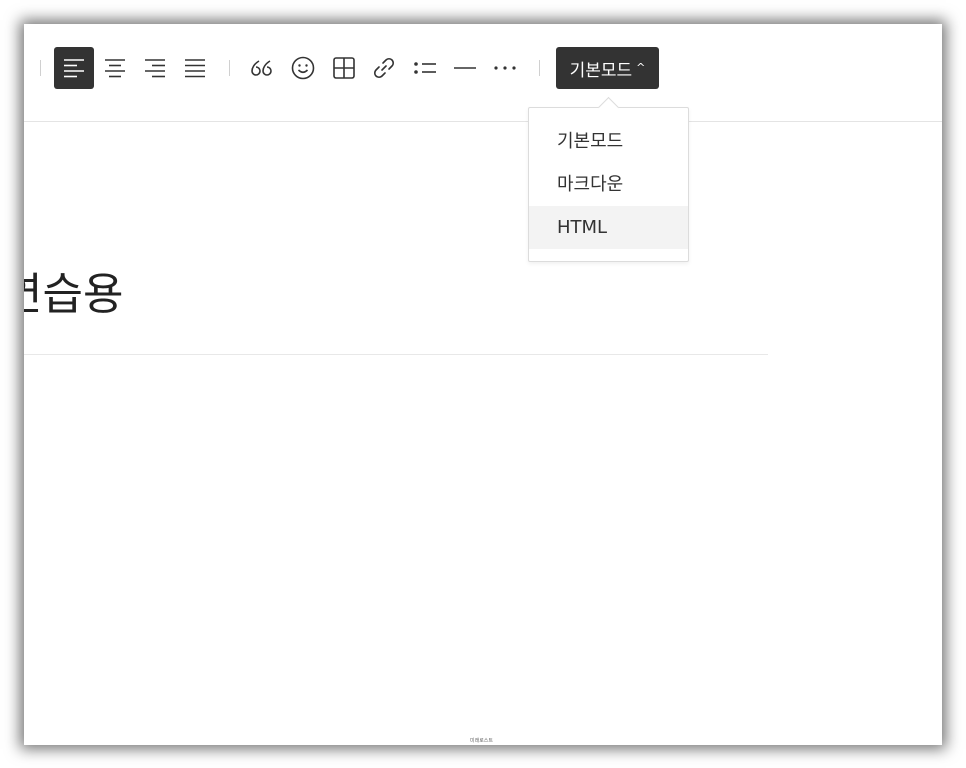 The width and height of the screenshot is (966, 768). I want to click on align-justify-icon, so click(195, 68).